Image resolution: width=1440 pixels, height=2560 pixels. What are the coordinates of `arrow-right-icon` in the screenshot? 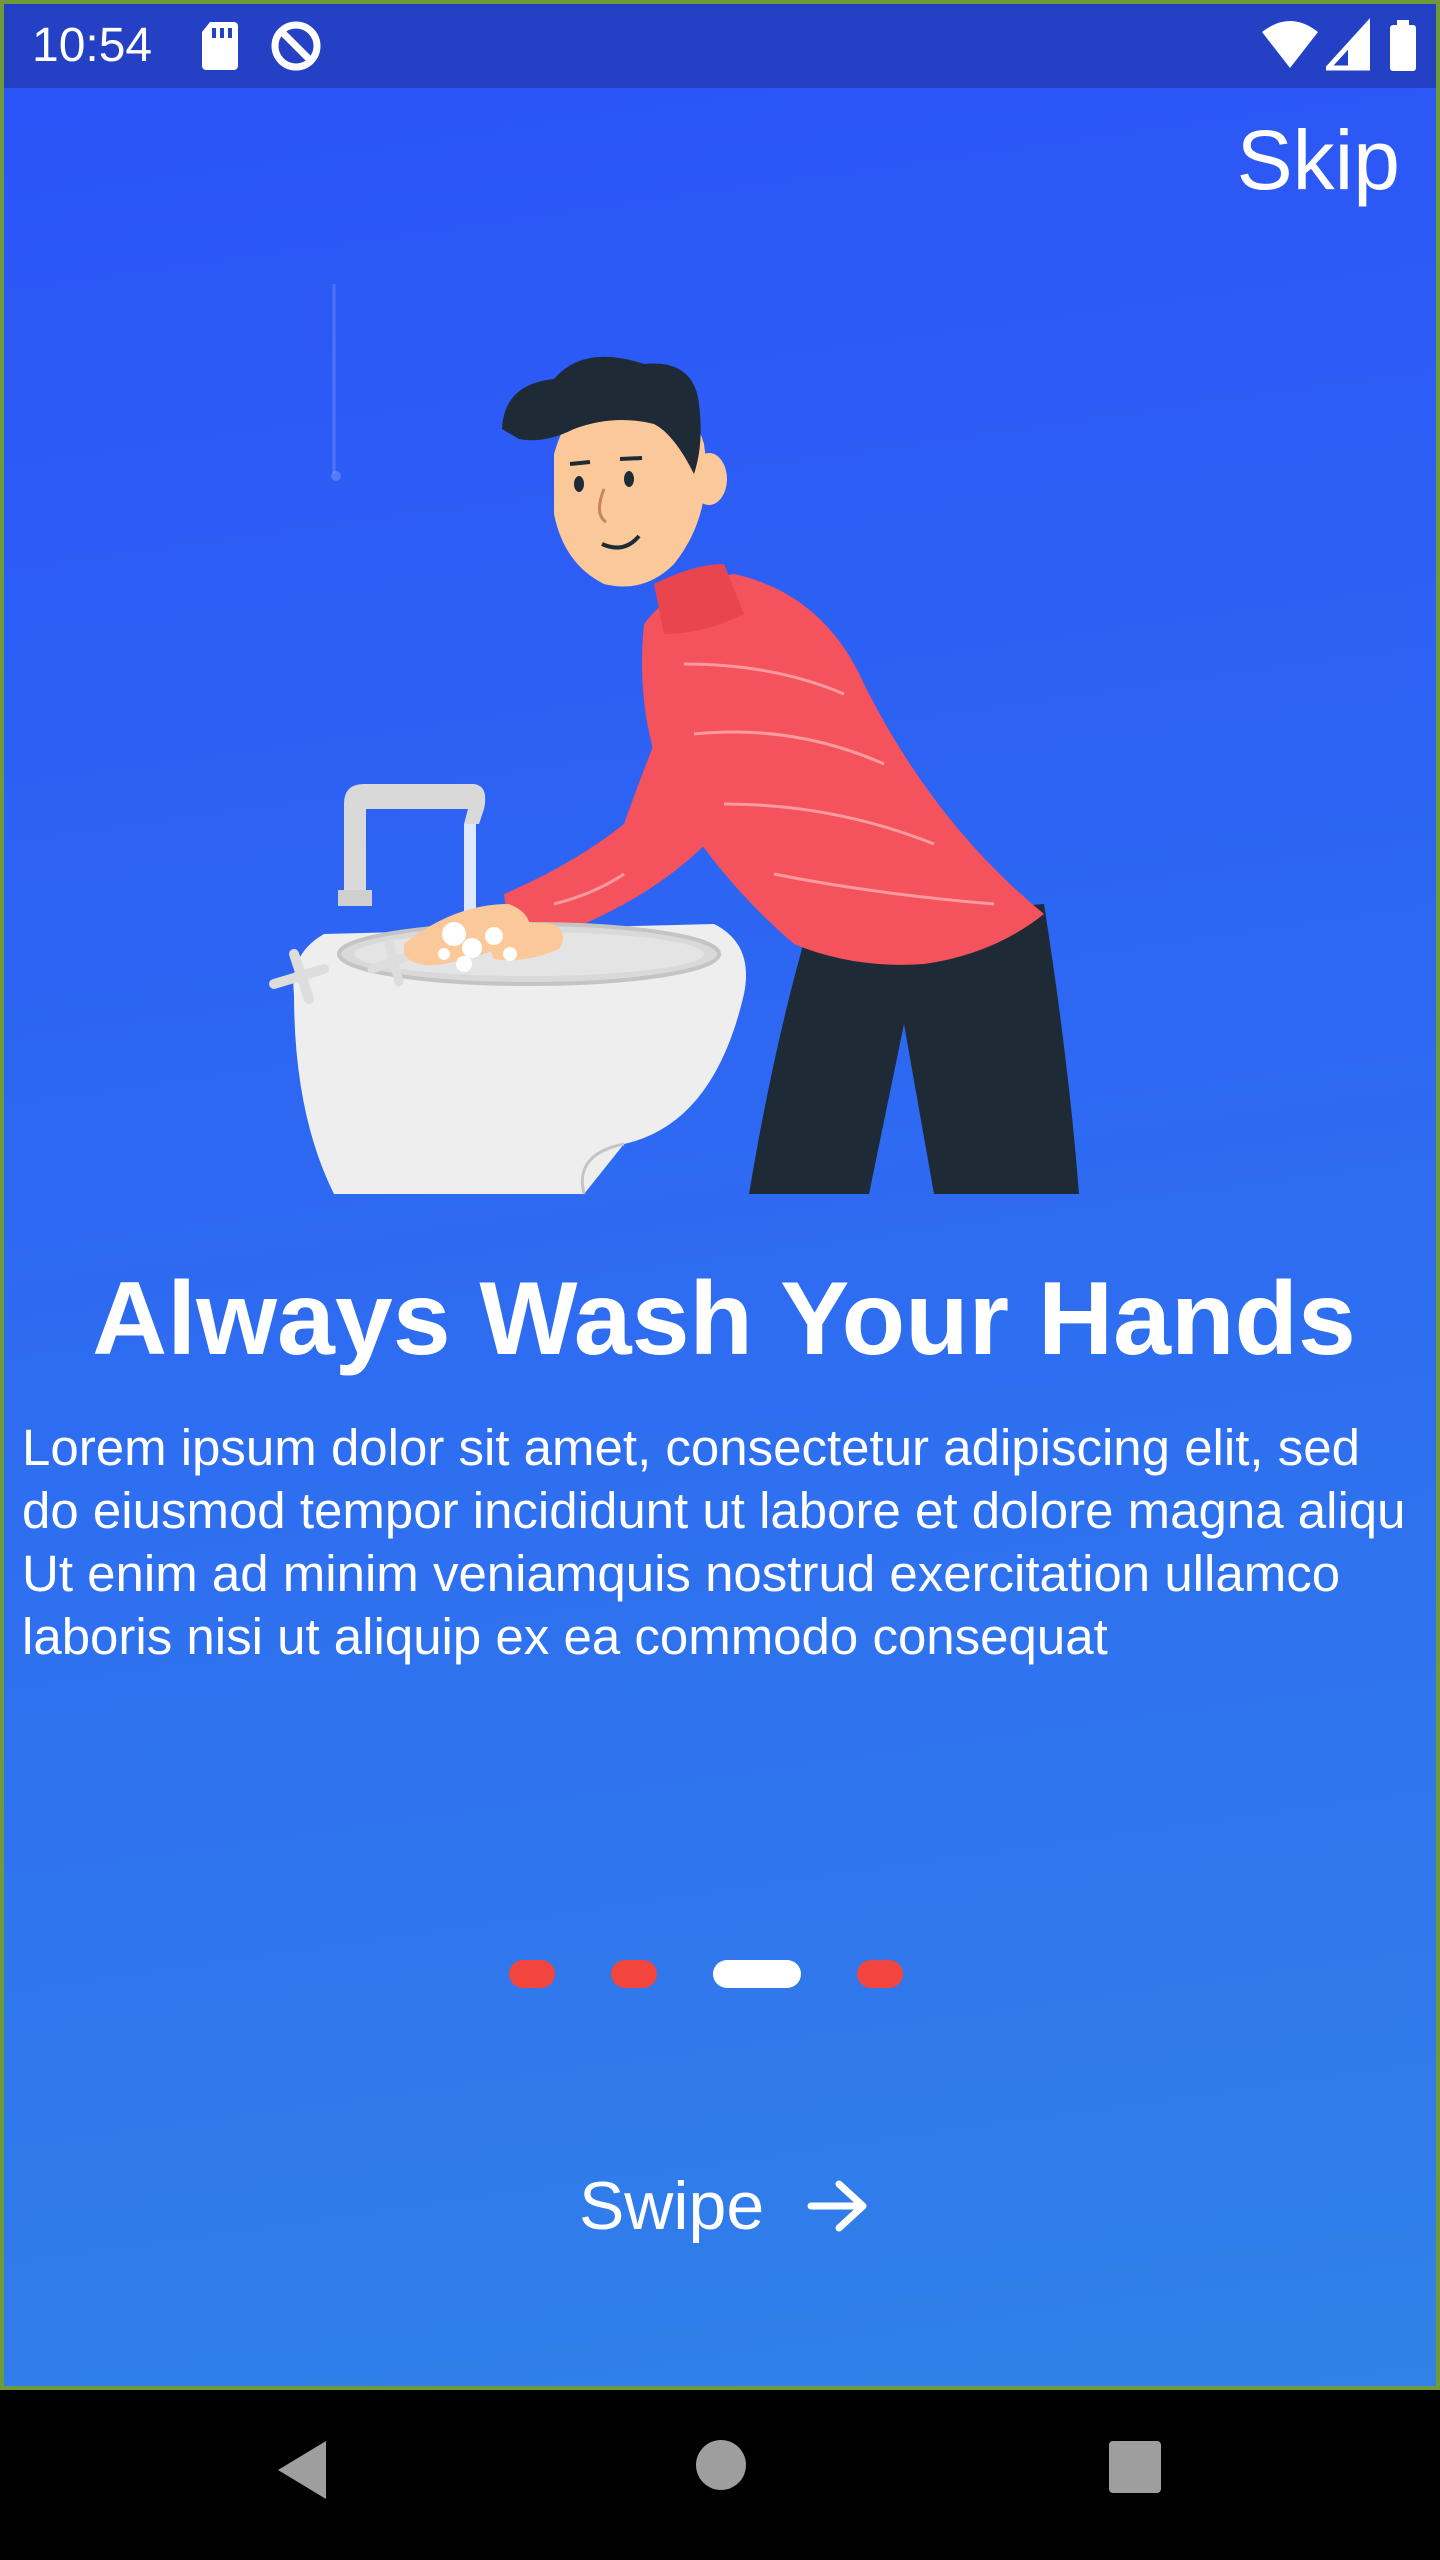 It's located at (838, 2211).